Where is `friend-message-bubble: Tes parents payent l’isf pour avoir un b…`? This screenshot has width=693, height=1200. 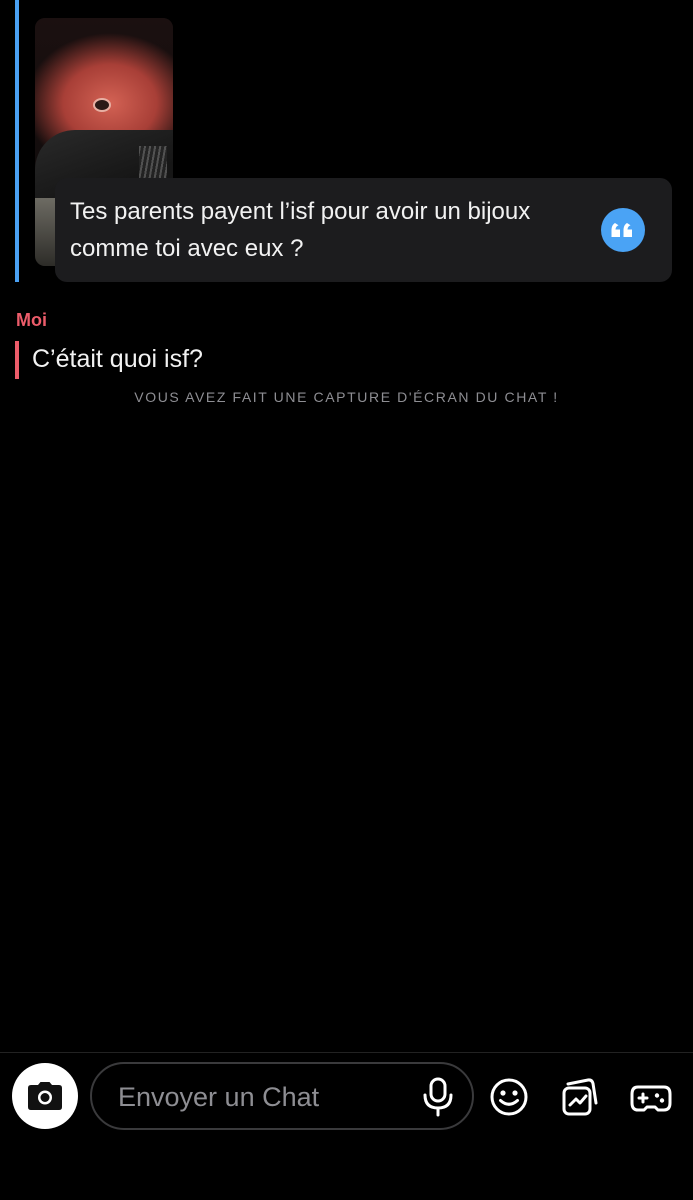 friend-message-bubble: Tes parents payent l’isf pour avoir un b… is located at coordinates (363, 230).